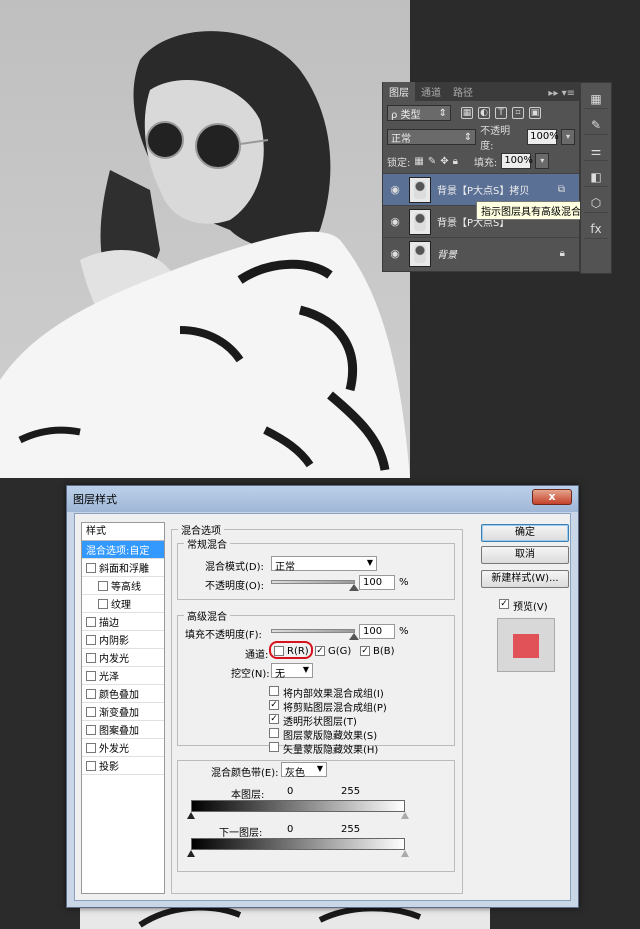 This screenshot has width=640, height=929. I want to click on option-label: 透明形状图层(T), so click(320, 722).